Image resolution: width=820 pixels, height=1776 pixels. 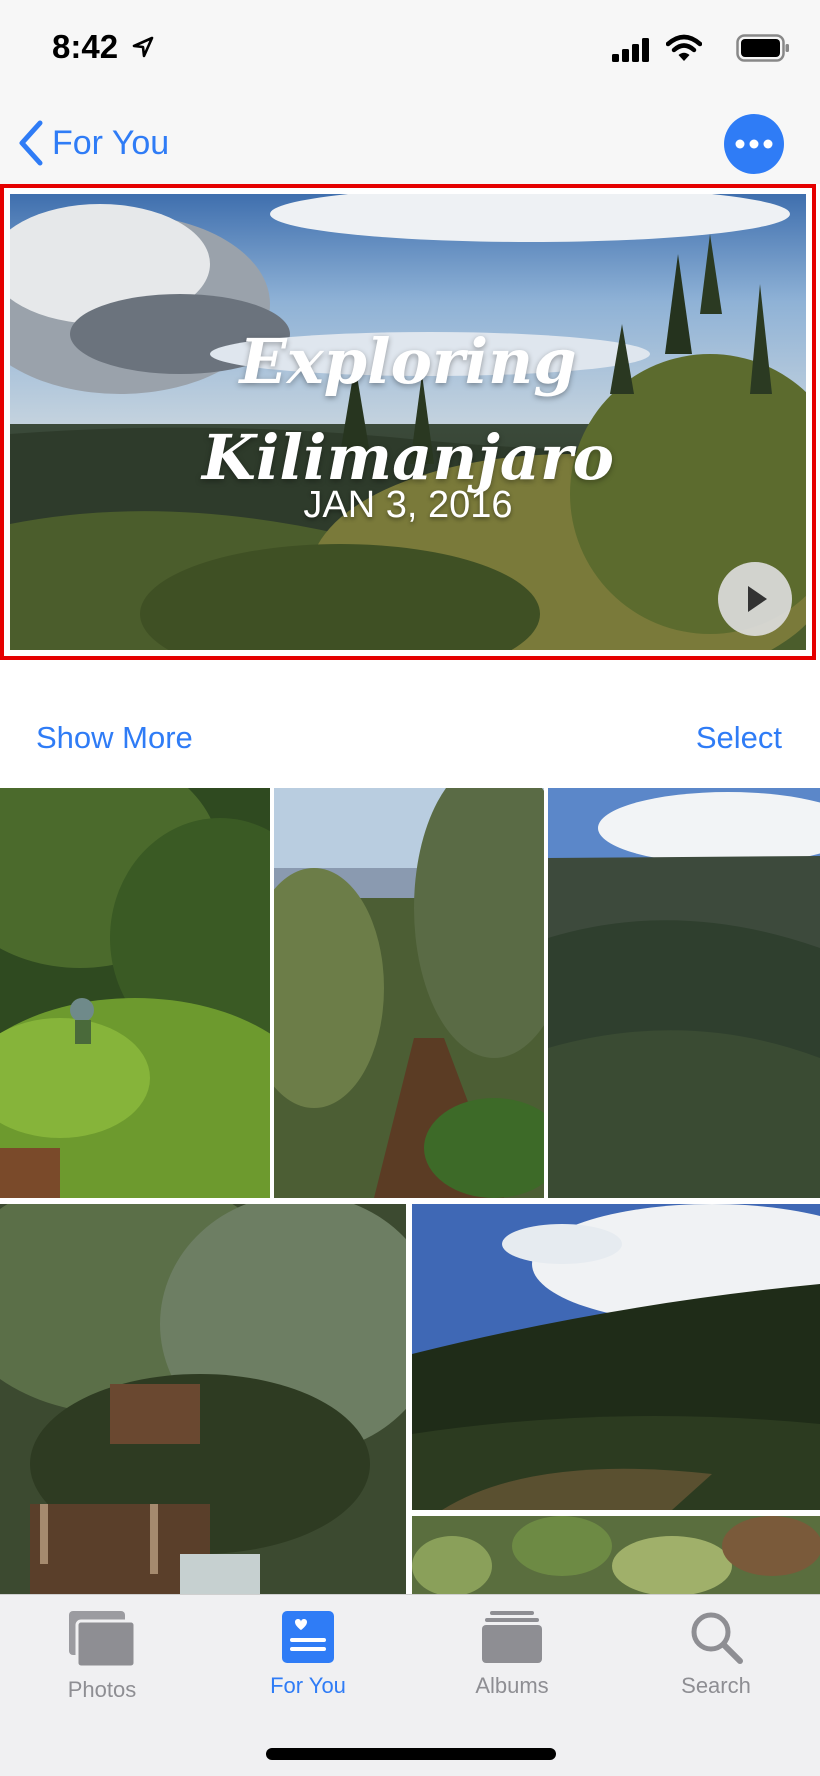 I want to click on cellular-signal-icon, so click(x=630, y=50).